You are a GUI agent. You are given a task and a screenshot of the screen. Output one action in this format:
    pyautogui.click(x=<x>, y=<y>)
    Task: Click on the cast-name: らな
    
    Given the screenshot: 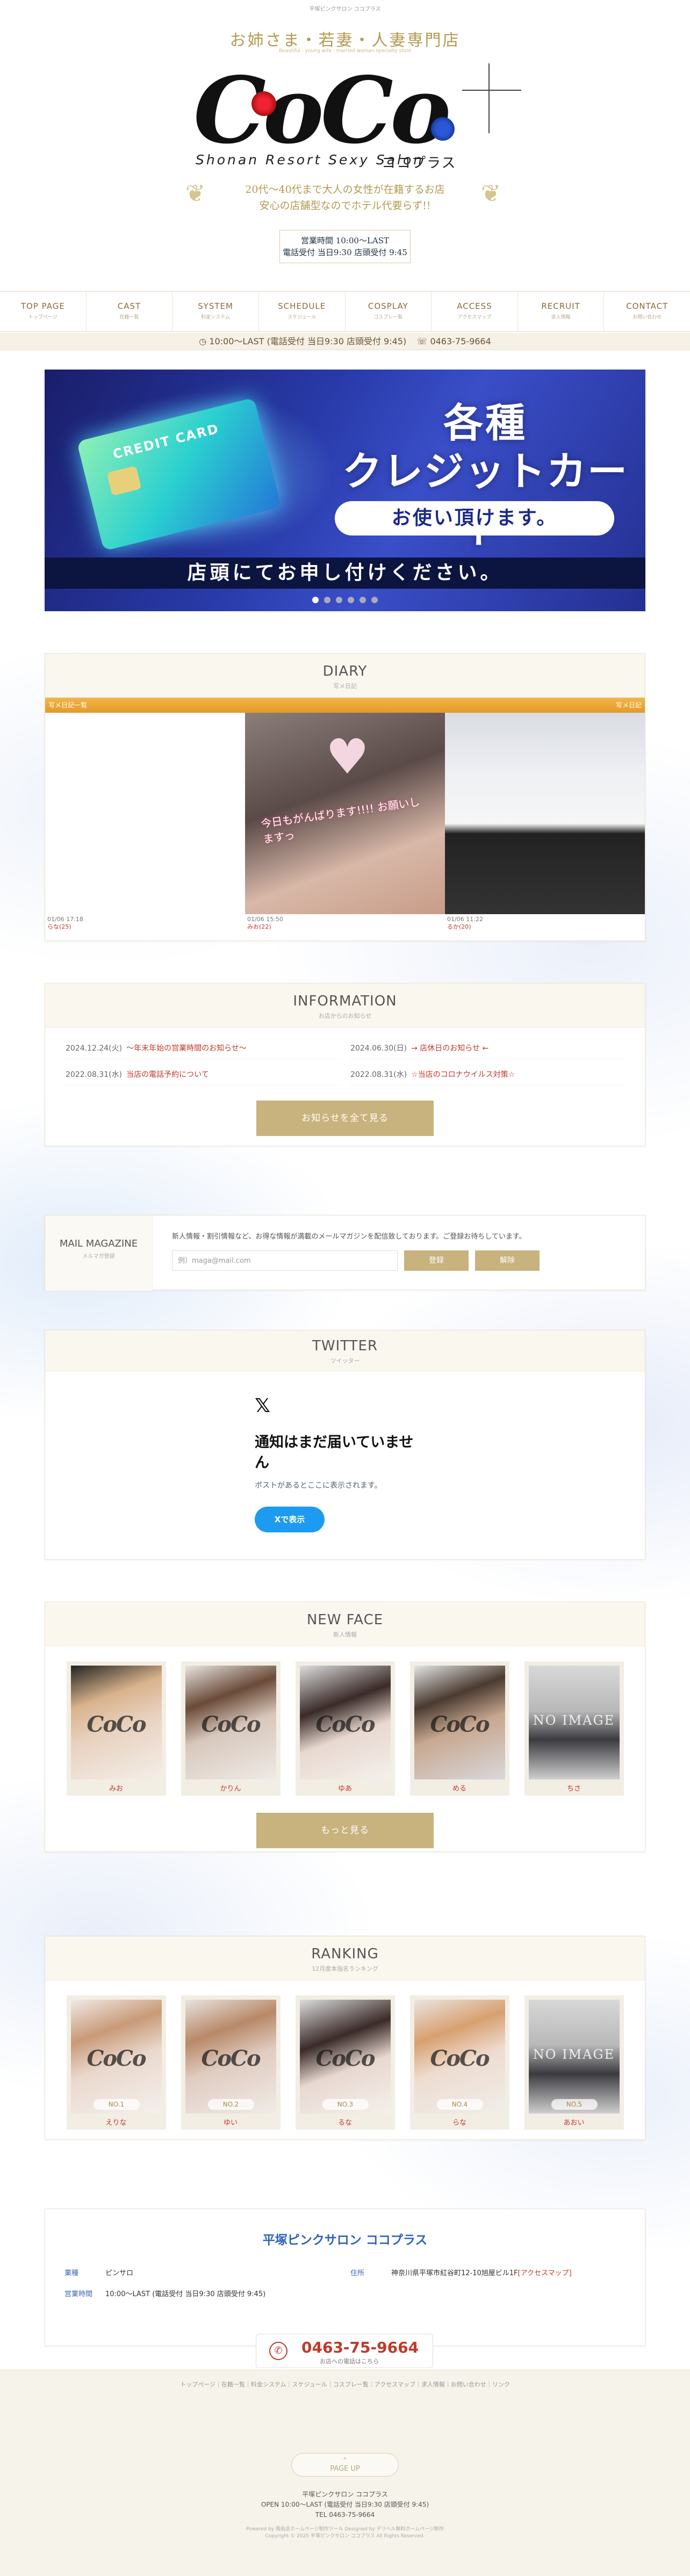 What is the action you would take?
    pyautogui.click(x=459, y=2122)
    